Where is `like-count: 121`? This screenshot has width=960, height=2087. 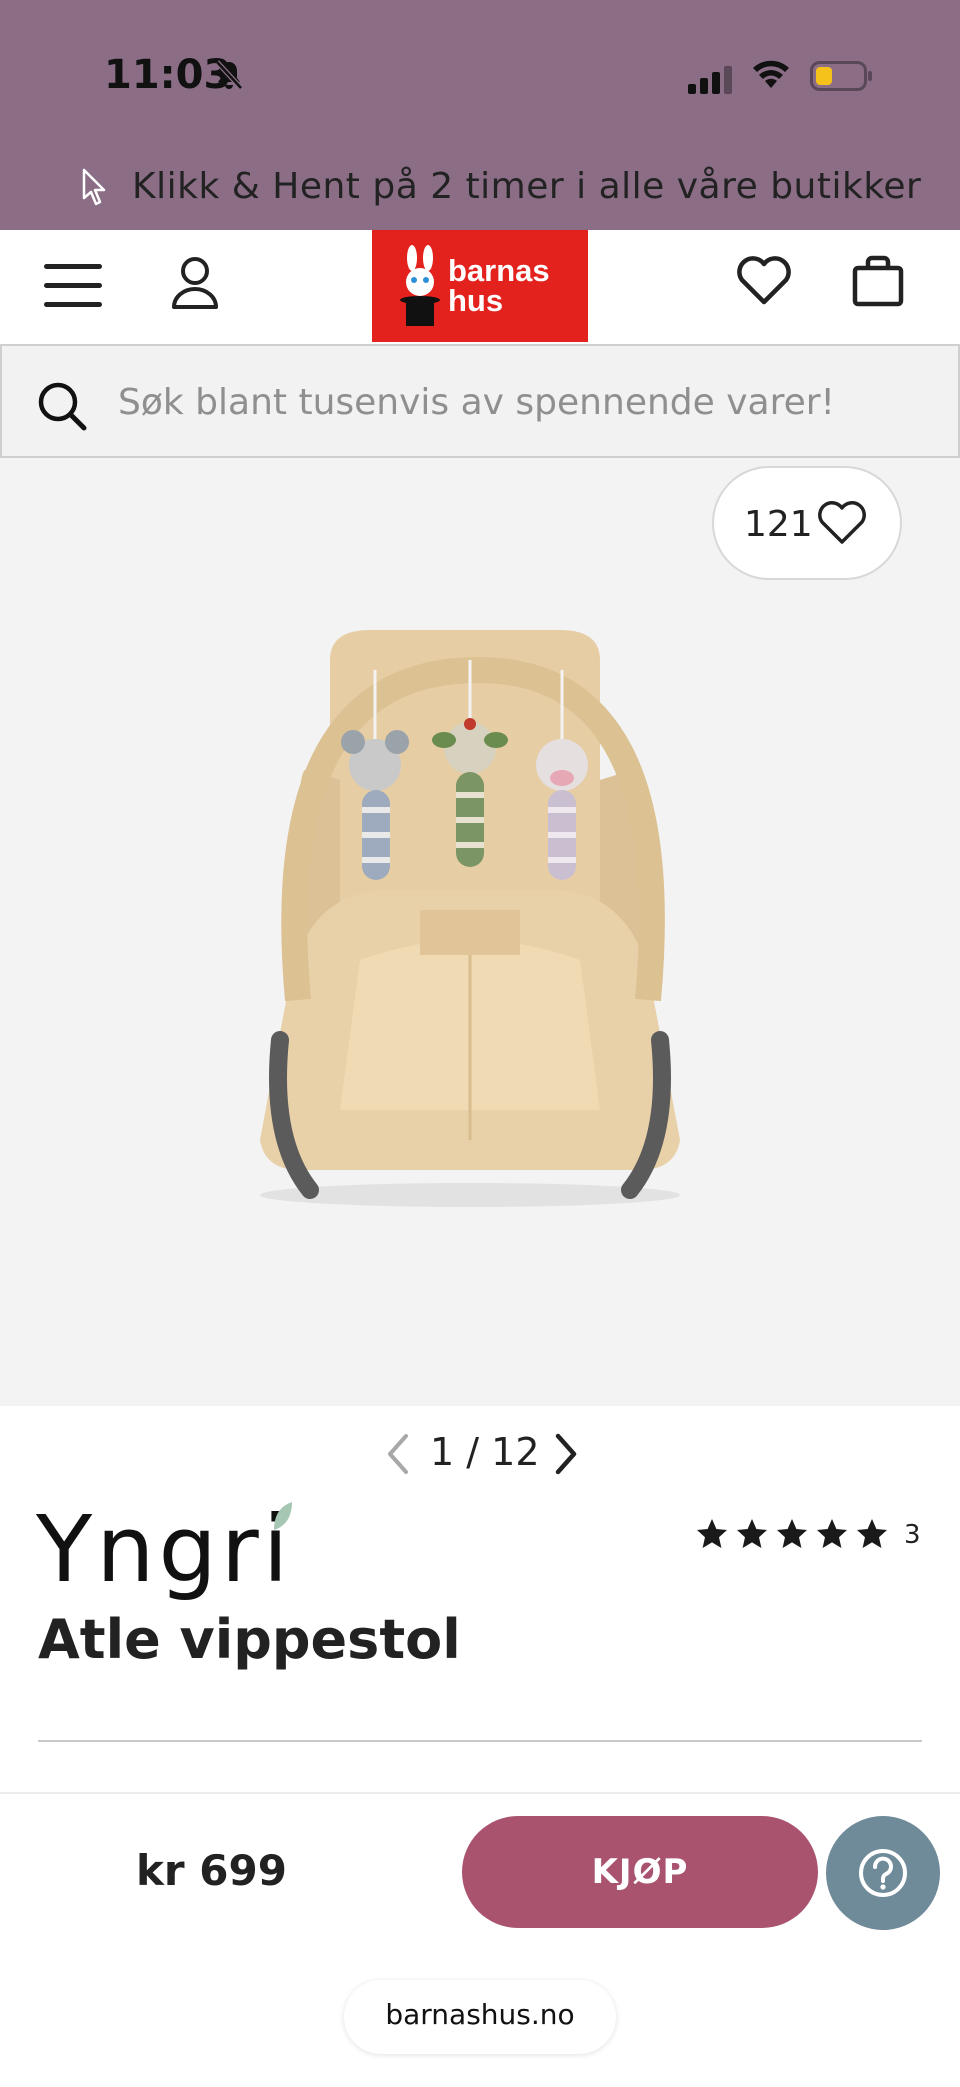 like-count: 121 is located at coordinates (778, 524).